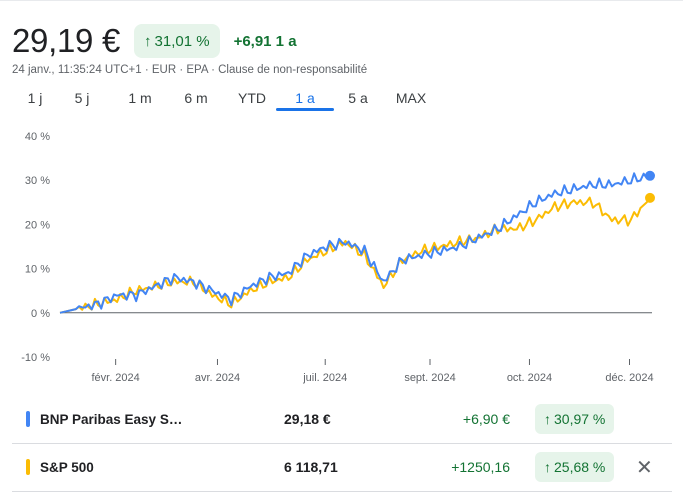 This screenshot has width=683, height=500. What do you see at coordinates (196, 99) in the screenshot?
I see `tab-range-6m: 6 m` at bounding box center [196, 99].